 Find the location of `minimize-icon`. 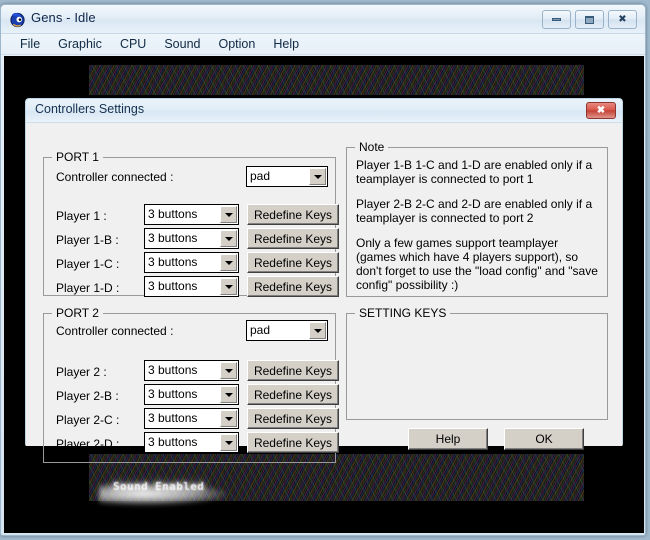

minimize-icon is located at coordinates (556, 19).